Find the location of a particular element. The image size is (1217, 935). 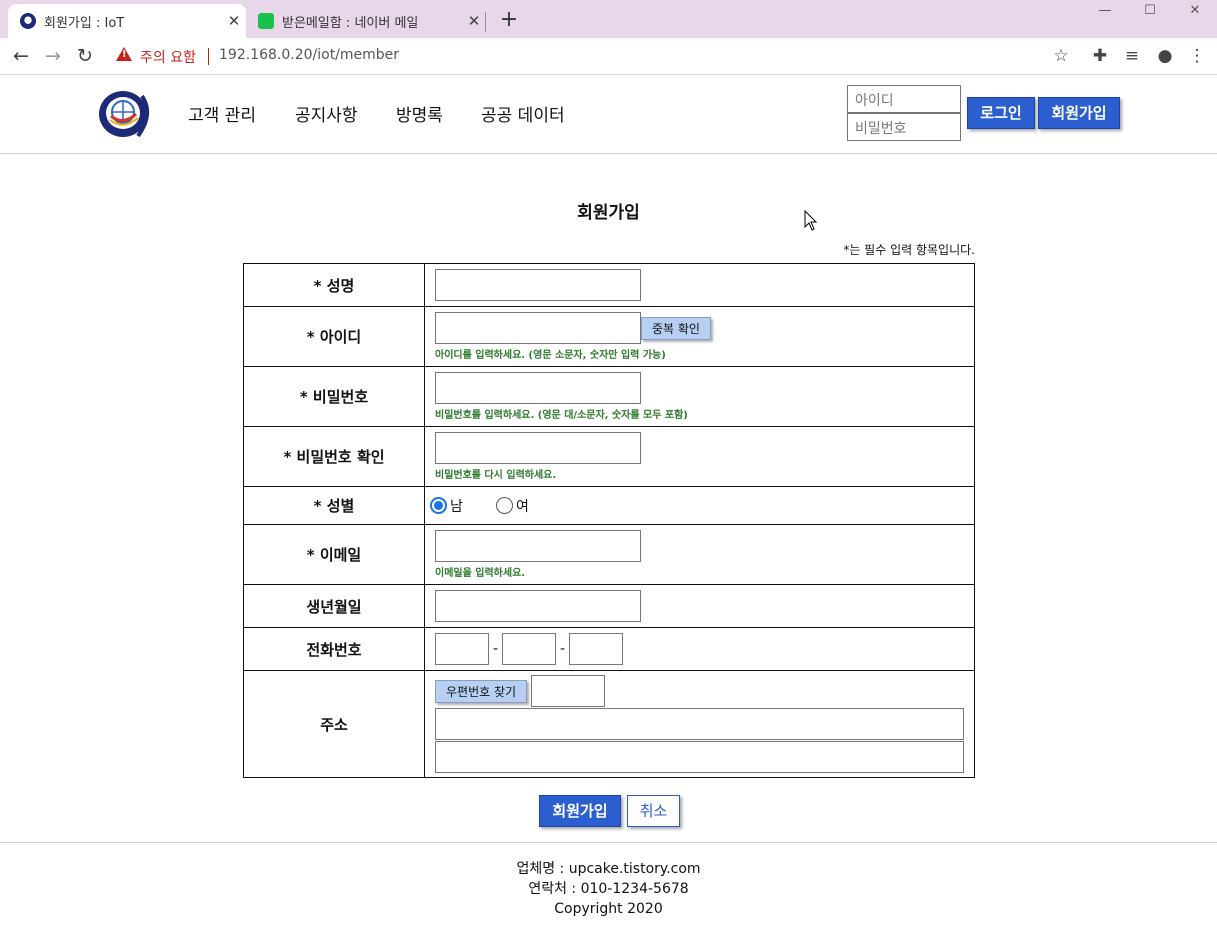

url-divider is located at coordinates (208, 56).